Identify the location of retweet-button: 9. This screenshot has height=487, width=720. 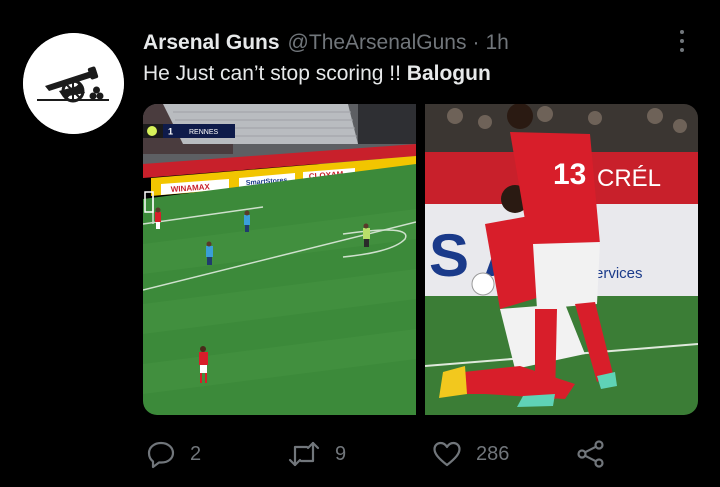
(316, 454).